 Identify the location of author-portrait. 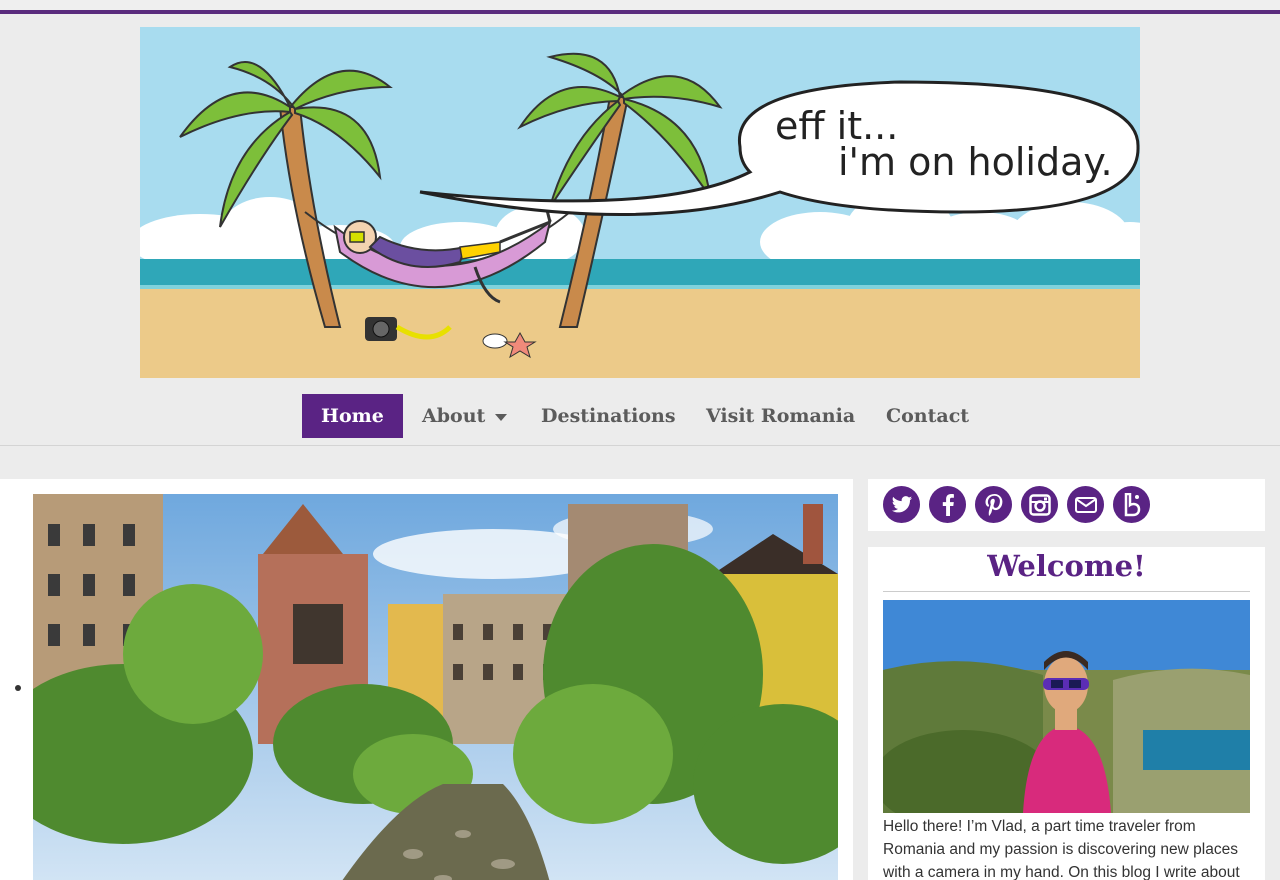
(1066, 706).